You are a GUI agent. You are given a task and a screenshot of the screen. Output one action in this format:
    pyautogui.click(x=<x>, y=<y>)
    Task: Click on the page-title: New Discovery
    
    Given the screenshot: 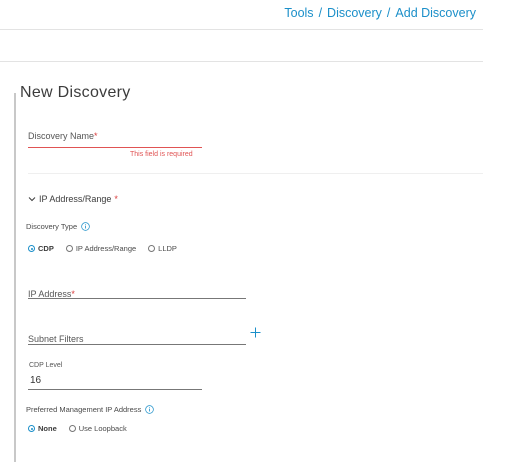 What is the action you would take?
    pyautogui.click(x=75, y=92)
    